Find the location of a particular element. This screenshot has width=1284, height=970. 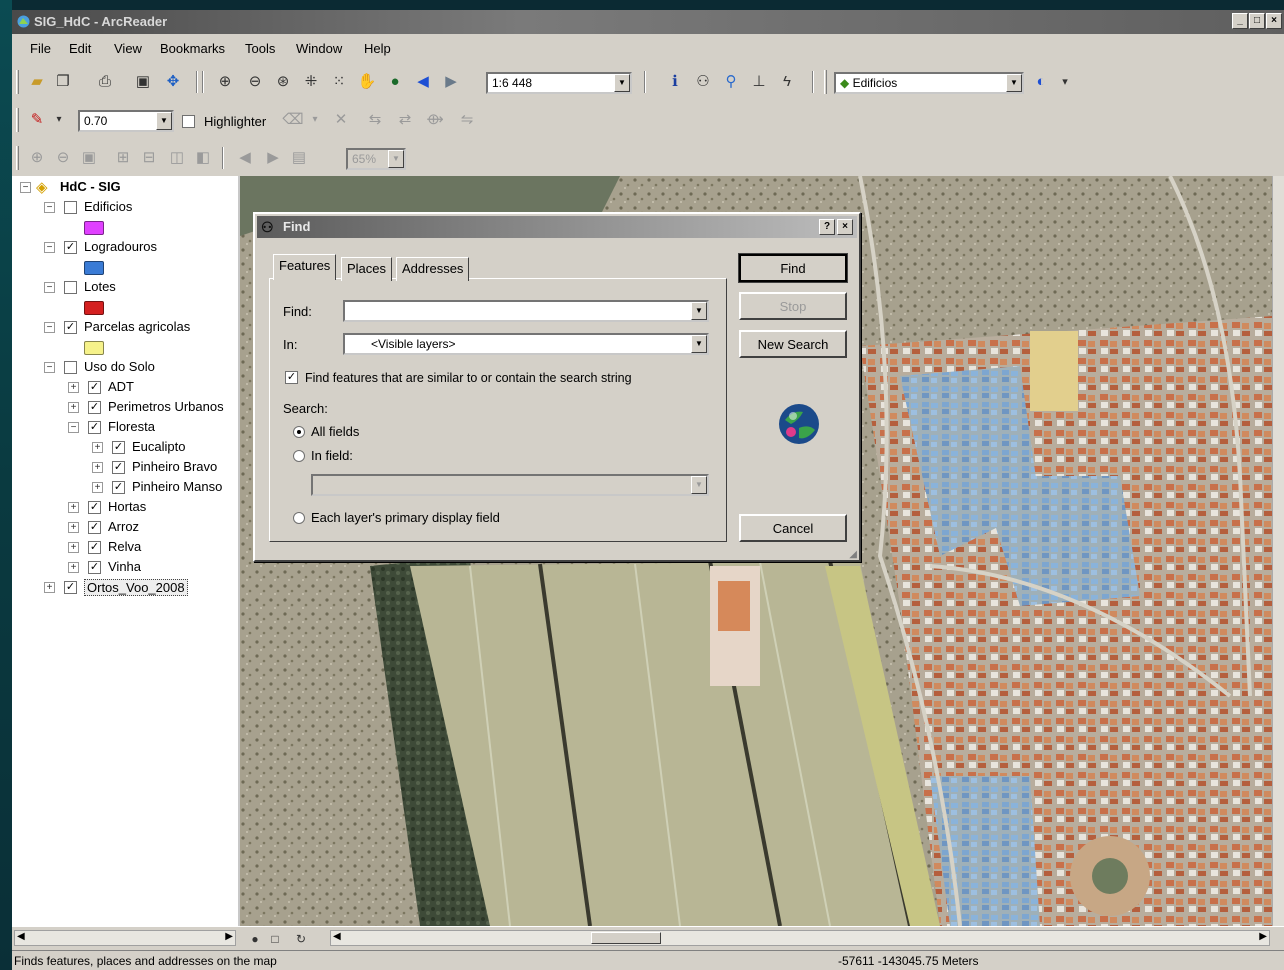

map-horizontal-scrollbar: ◀ ▶ is located at coordinates (800, 938).